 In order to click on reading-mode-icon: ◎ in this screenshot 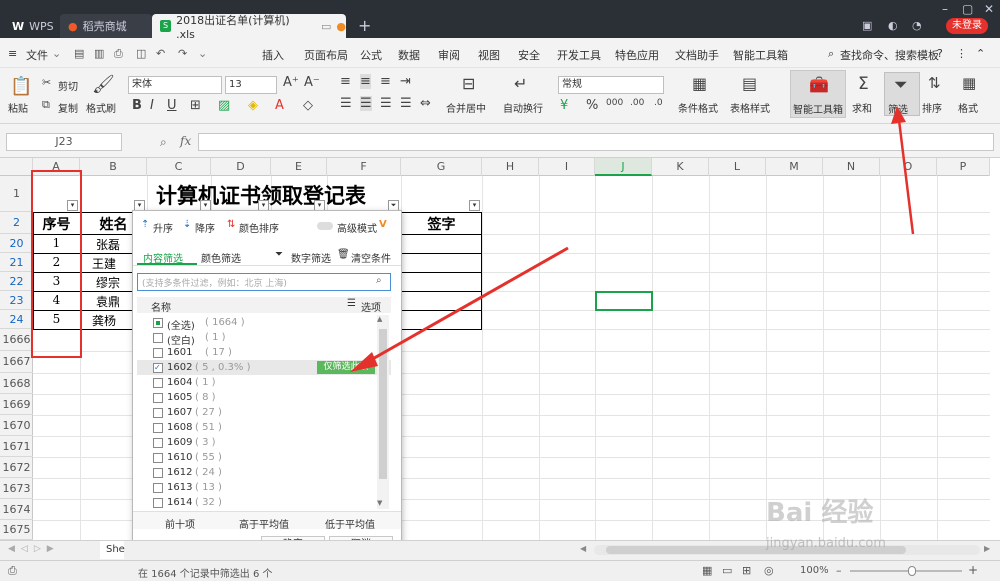, I will do `click(769, 570)`.